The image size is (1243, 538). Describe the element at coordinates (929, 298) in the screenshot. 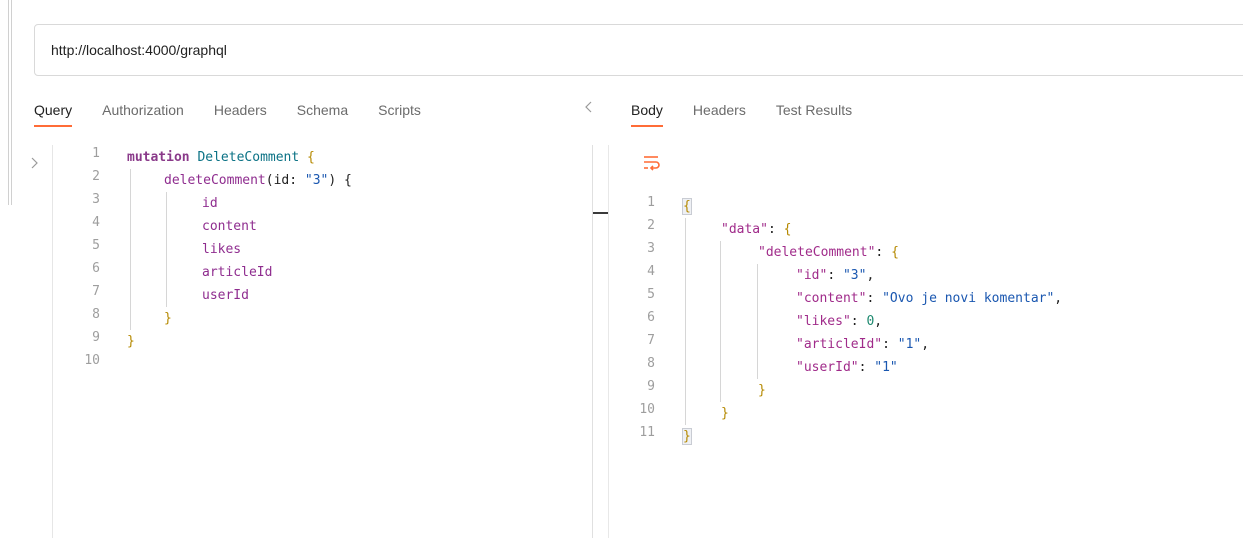

I see `code-line: "content": "Ovo je novi komentar",` at that location.